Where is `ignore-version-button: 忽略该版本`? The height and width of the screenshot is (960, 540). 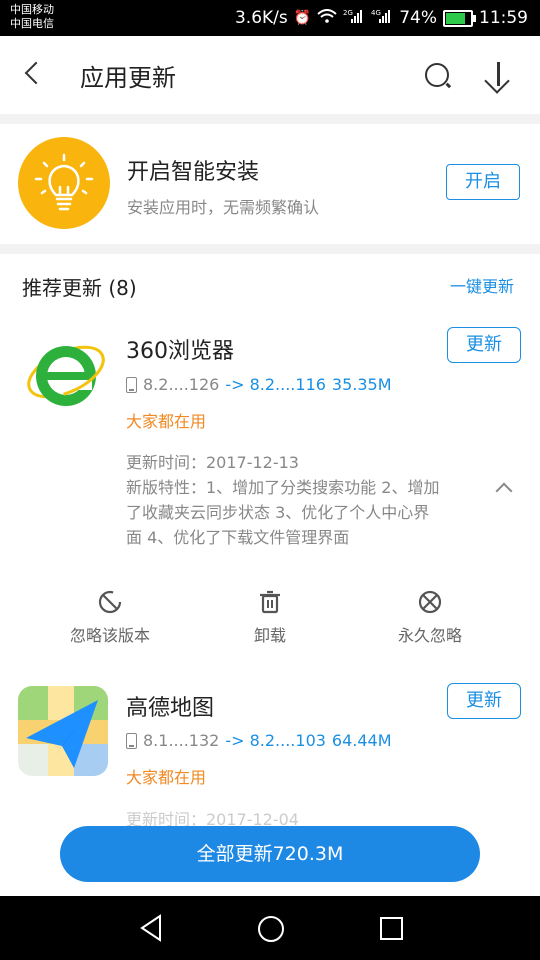 ignore-version-button: 忽略该版本 is located at coordinates (110, 623).